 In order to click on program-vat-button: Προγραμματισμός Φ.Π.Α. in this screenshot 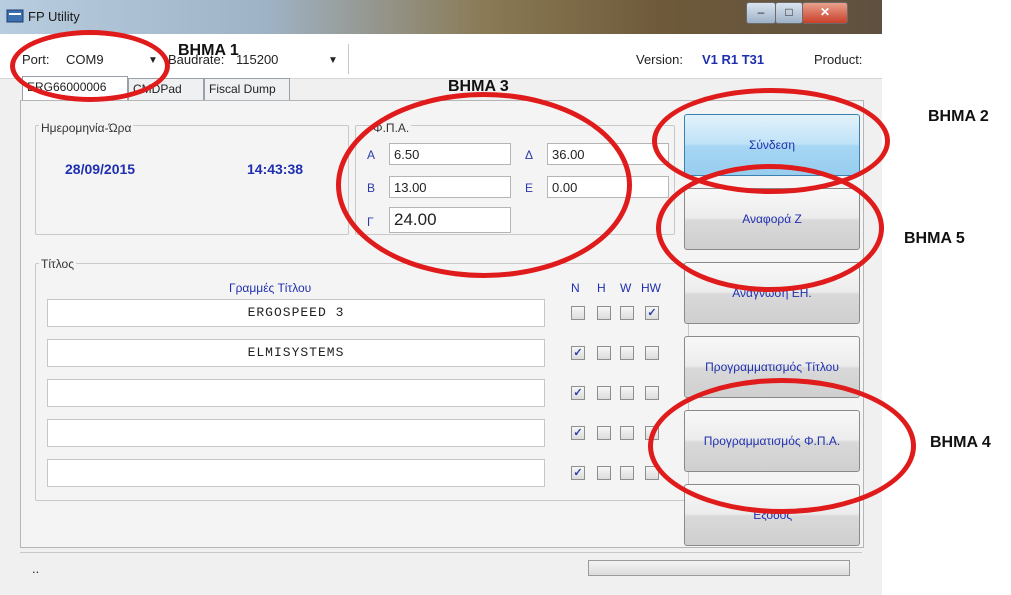, I will do `click(772, 441)`.